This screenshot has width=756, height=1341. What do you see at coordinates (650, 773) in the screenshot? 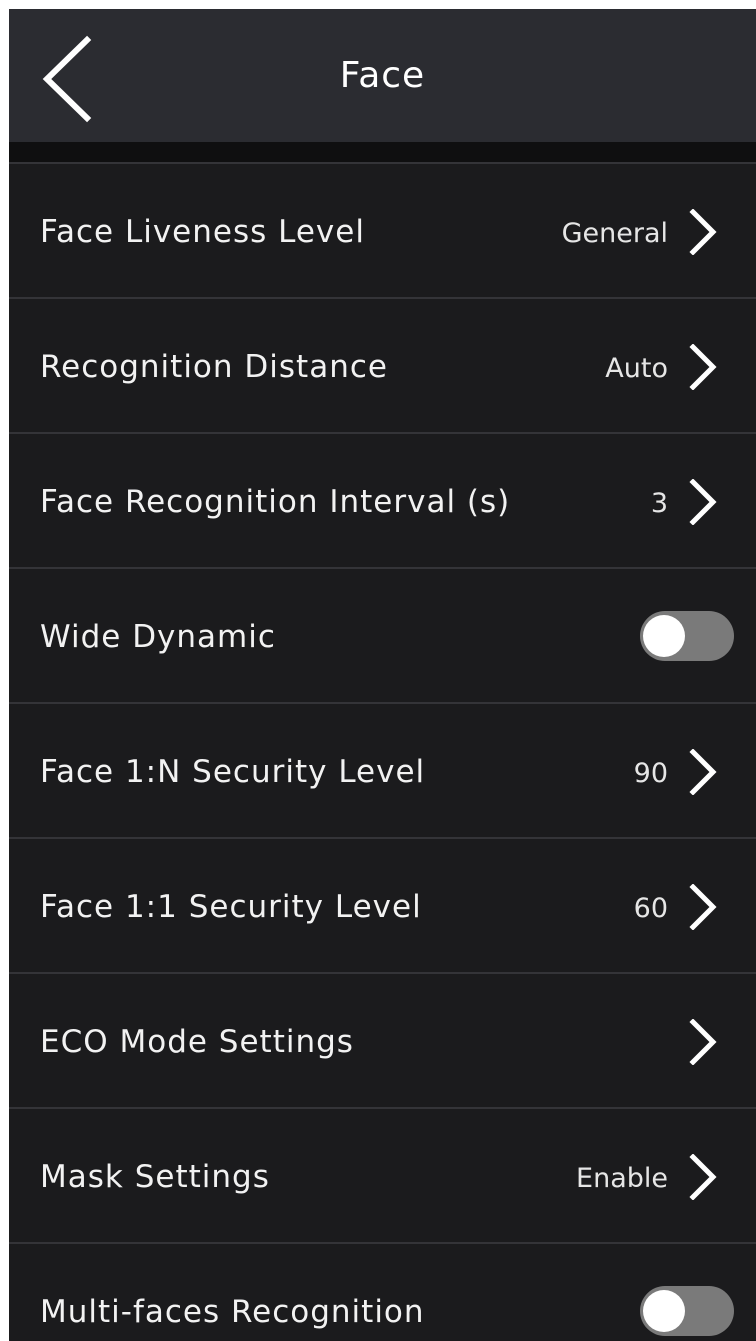
I see `setting-value: 90` at bounding box center [650, 773].